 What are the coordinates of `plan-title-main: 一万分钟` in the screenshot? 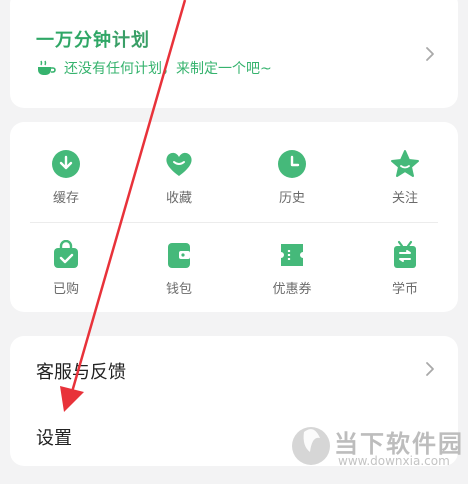 It's located at (74, 40).